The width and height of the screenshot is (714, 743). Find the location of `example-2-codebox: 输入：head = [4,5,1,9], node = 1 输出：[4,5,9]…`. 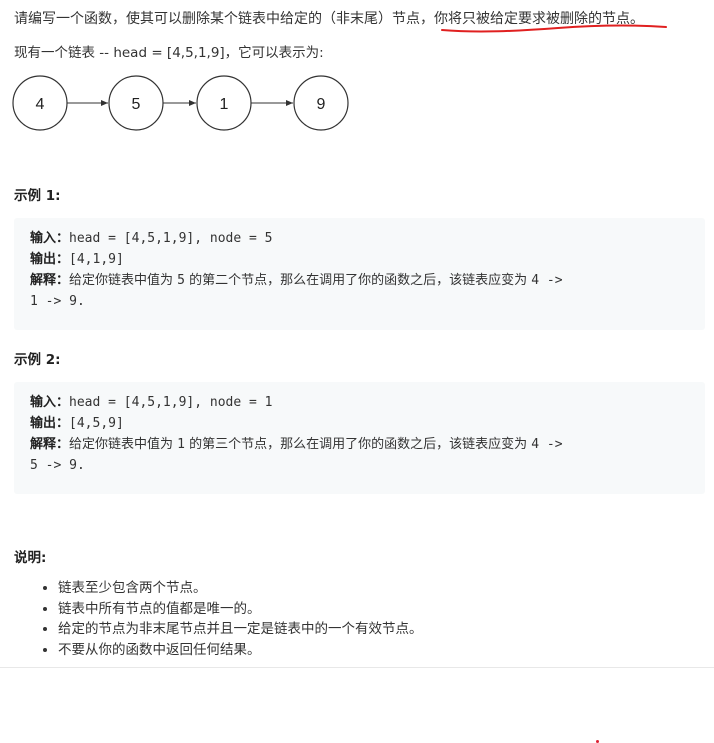

example-2-codebox: 输入：head = [4,5,1,9], node = 1 输出：[4,5,9]… is located at coordinates (359, 438).